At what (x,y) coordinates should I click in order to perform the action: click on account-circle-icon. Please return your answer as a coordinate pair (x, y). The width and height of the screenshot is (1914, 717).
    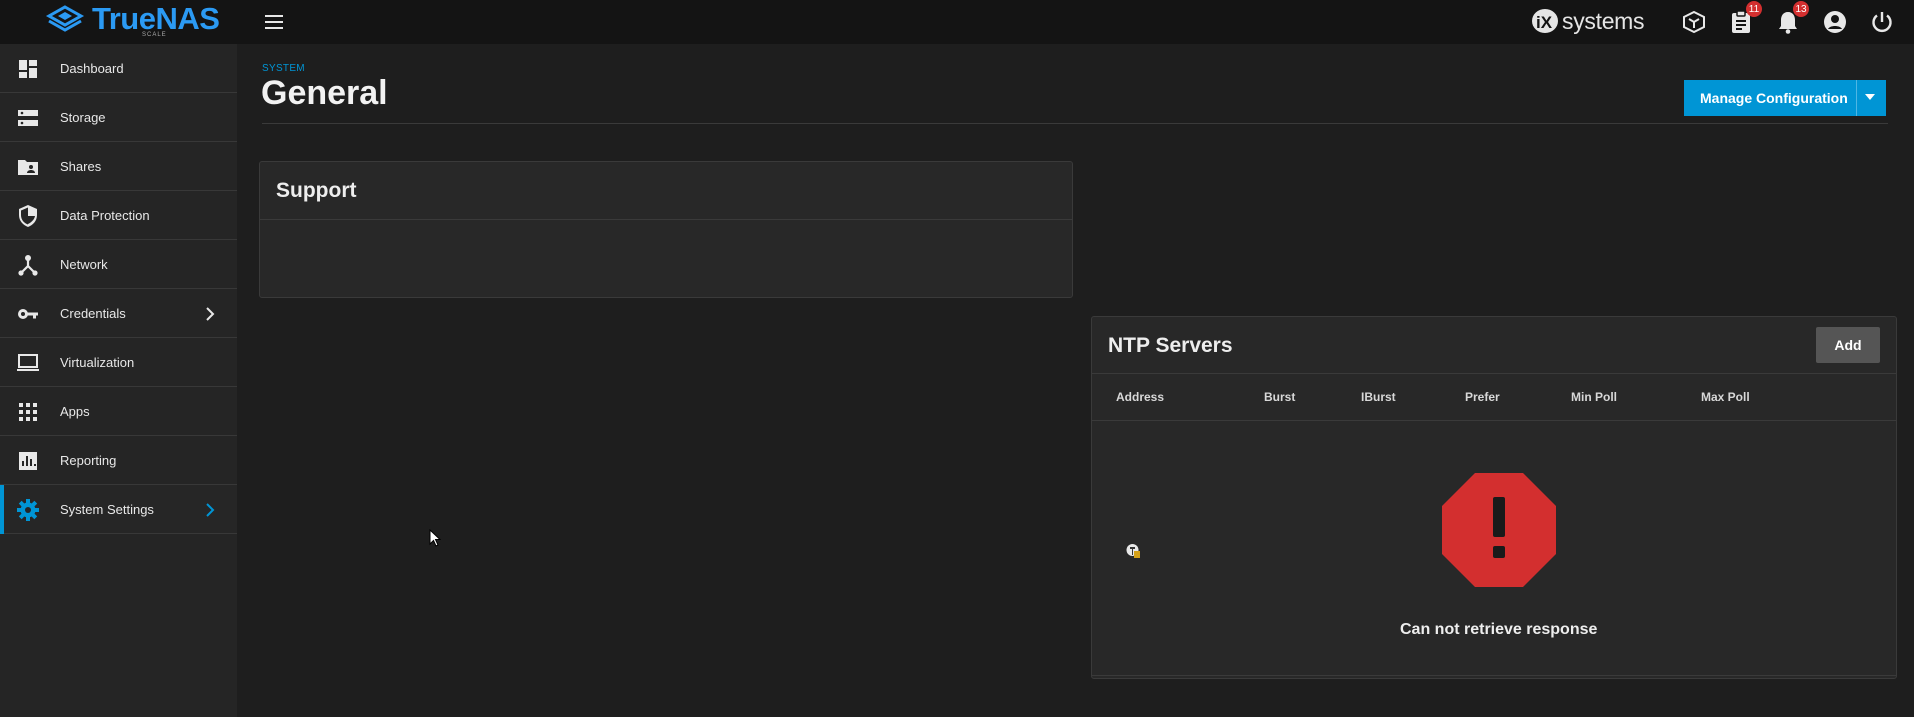
    Looking at the image, I should click on (1835, 22).